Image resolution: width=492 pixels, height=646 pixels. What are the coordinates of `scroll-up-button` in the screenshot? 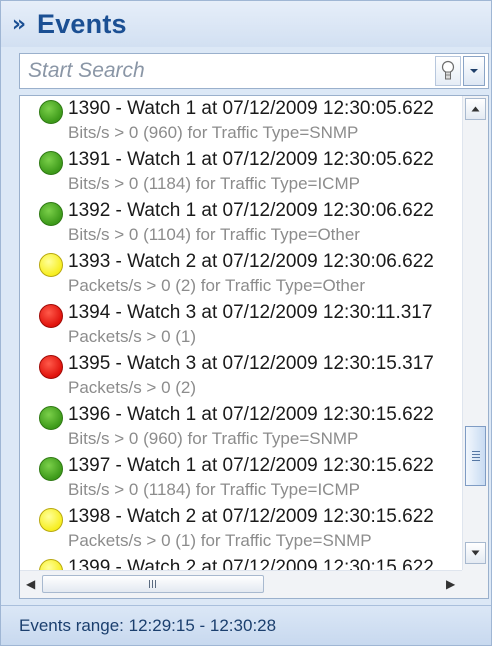 It's located at (475, 109).